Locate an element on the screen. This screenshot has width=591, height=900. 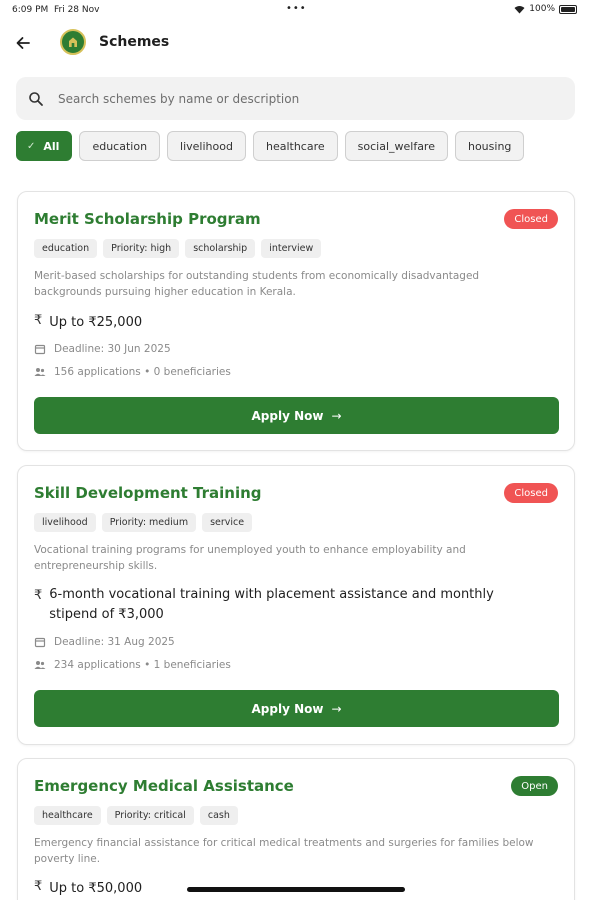
back-button is located at coordinates (23, 43).